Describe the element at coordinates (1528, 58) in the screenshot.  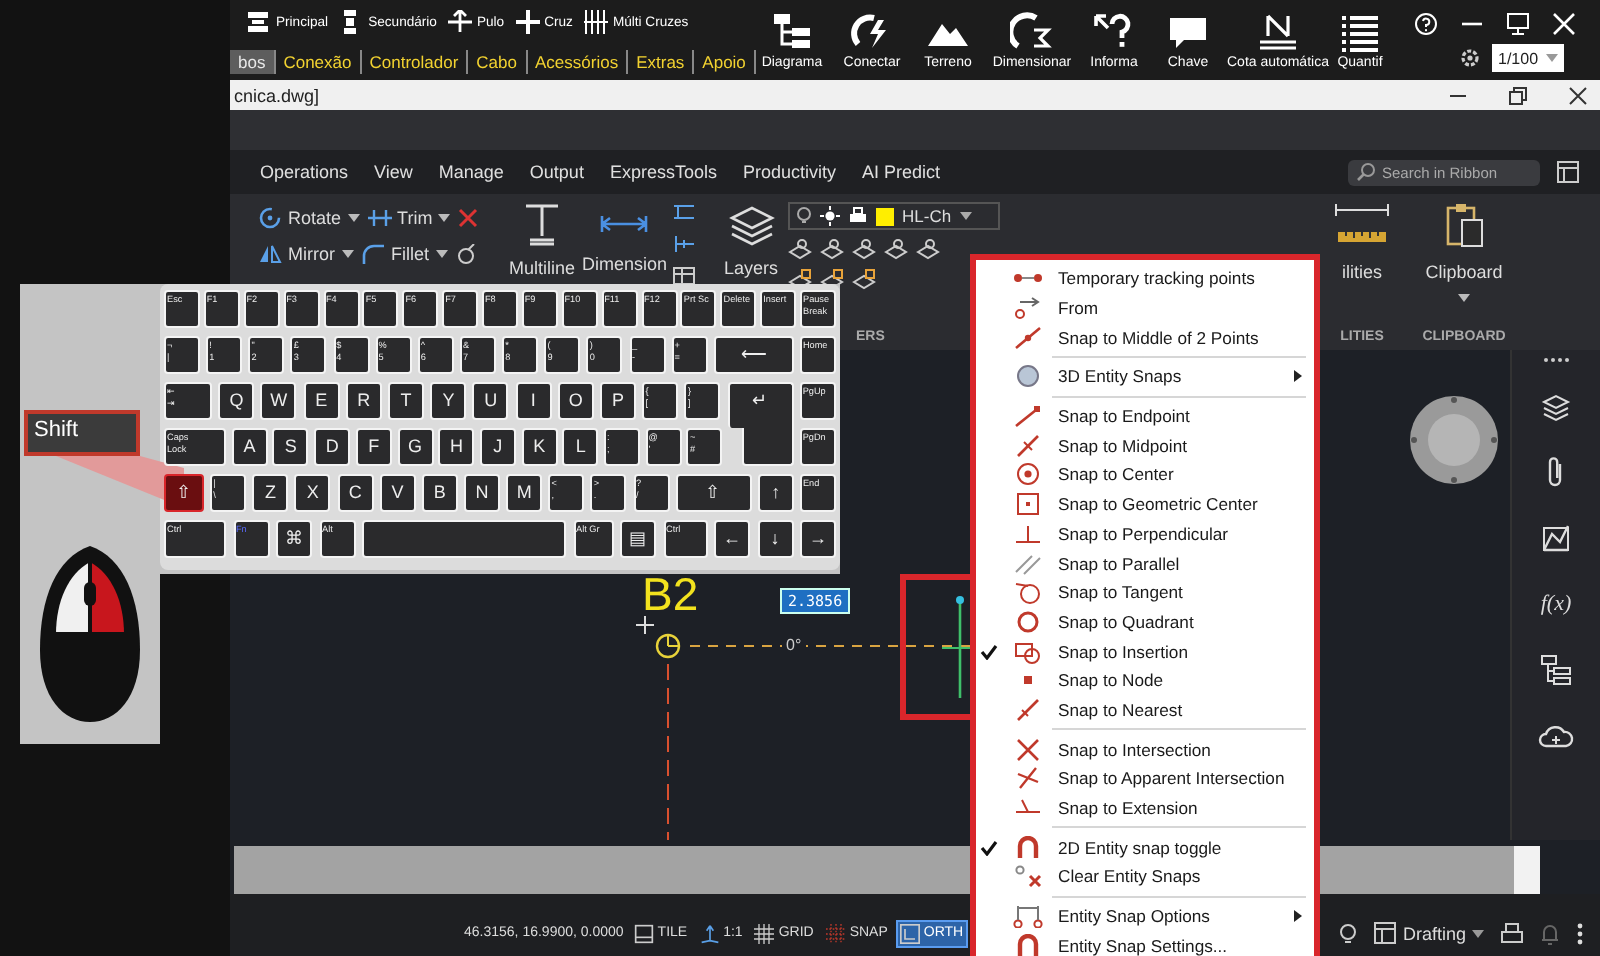
I see `scale-dropdown: 1/100` at that location.